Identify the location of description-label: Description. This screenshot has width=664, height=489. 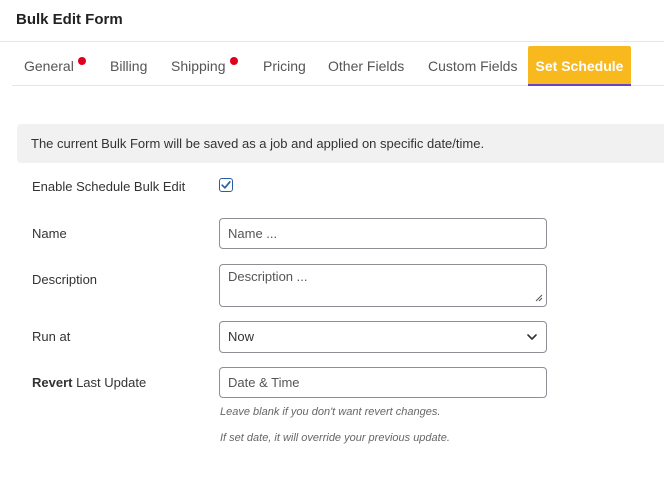
(65, 279).